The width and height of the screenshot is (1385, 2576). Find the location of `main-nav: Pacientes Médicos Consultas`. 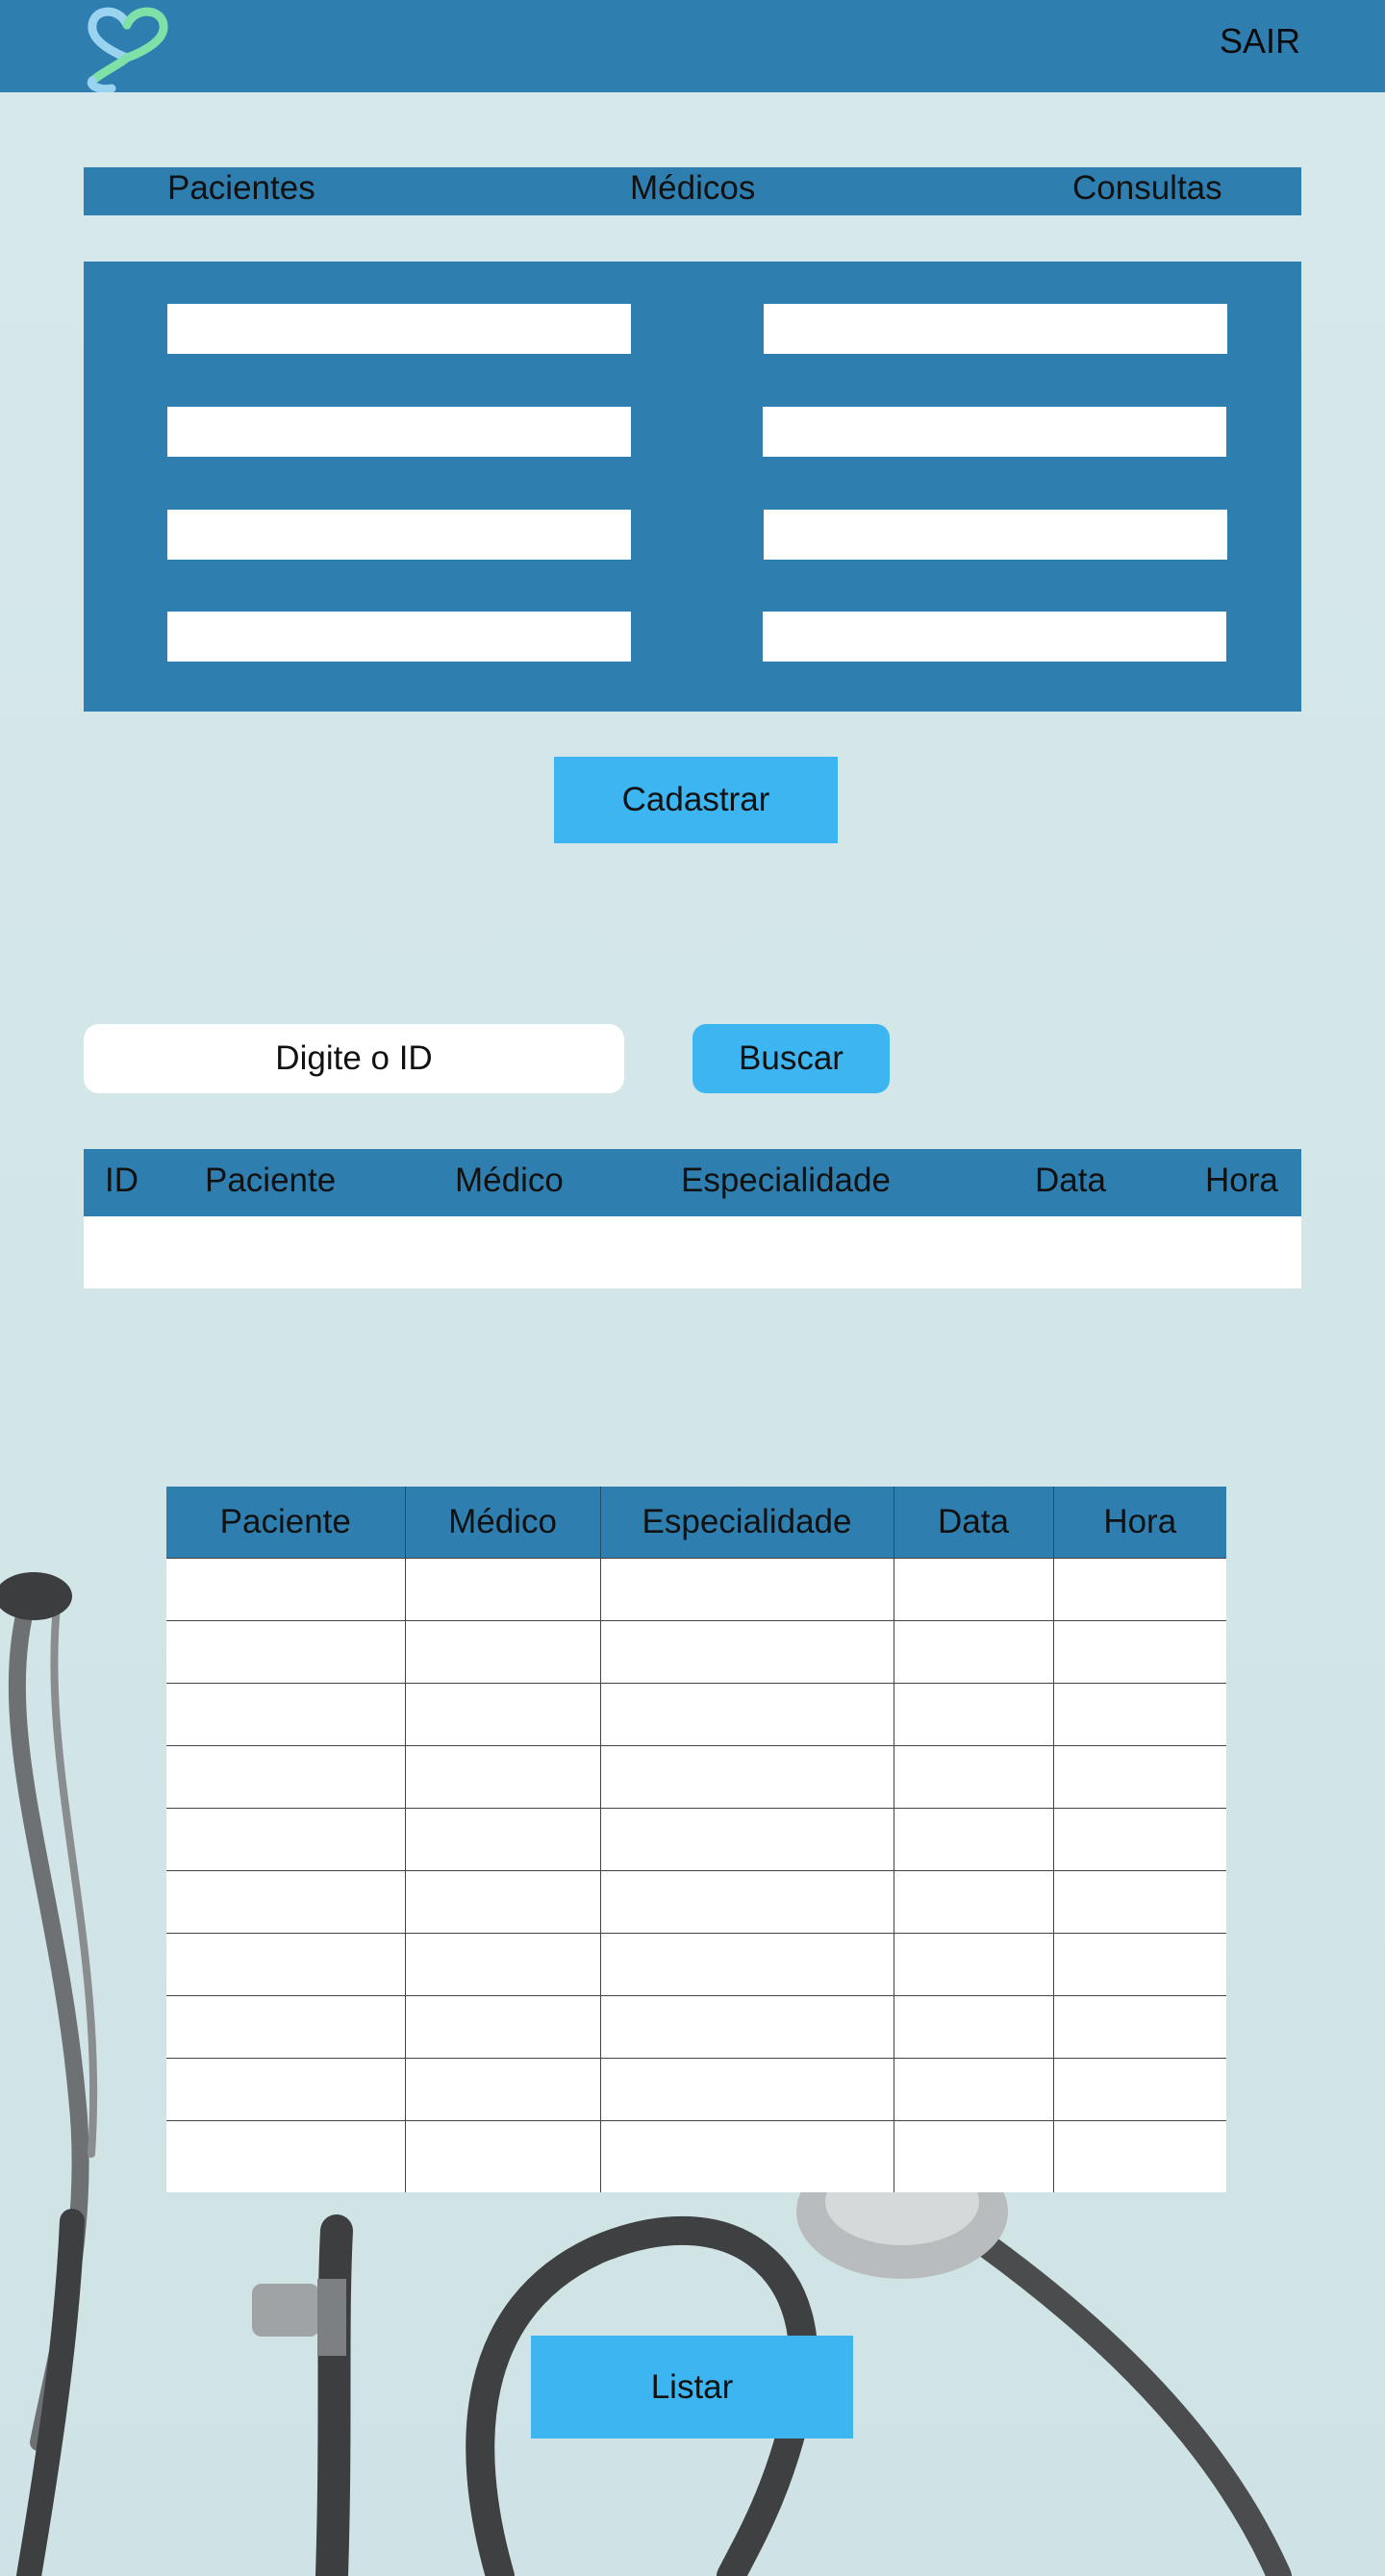

main-nav: Pacientes Médicos Consultas is located at coordinates (692, 191).